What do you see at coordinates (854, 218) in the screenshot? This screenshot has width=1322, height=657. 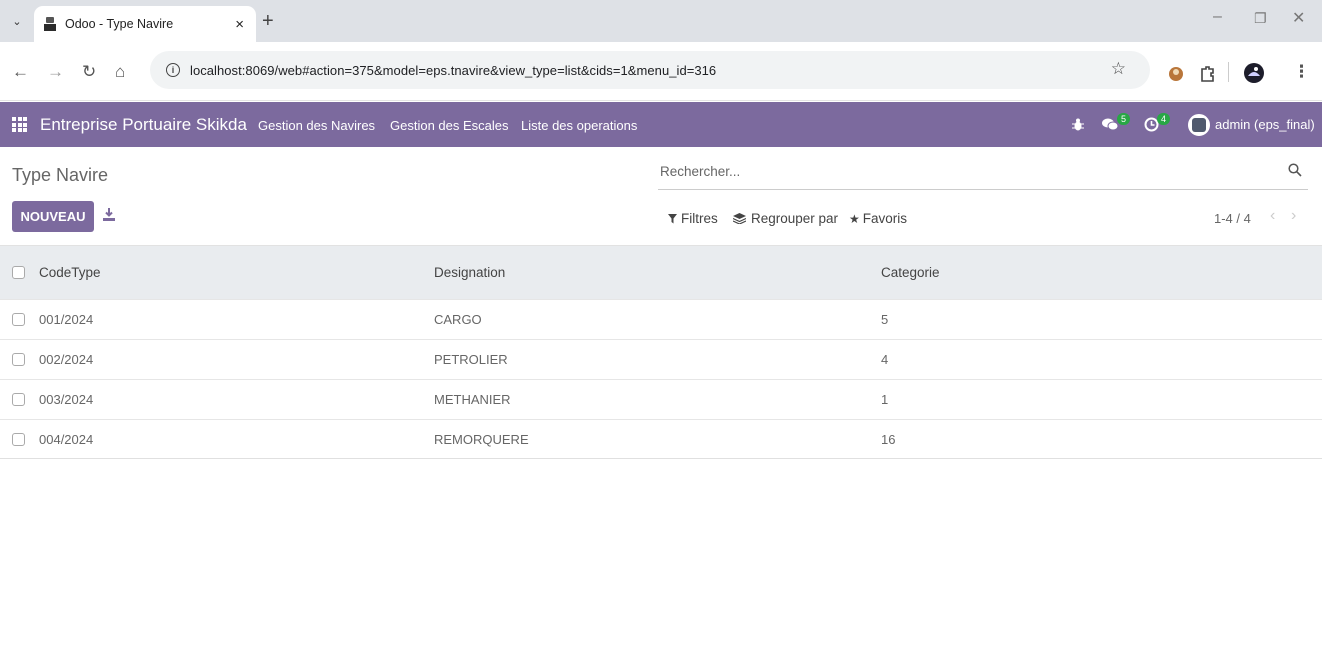 I see `star-icon: ★` at bounding box center [854, 218].